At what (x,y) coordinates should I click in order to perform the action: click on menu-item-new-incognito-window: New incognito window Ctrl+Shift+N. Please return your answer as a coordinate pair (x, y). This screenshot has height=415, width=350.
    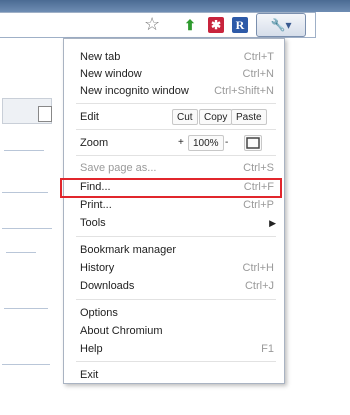
    Looking at the image, I should click on (174, 91).